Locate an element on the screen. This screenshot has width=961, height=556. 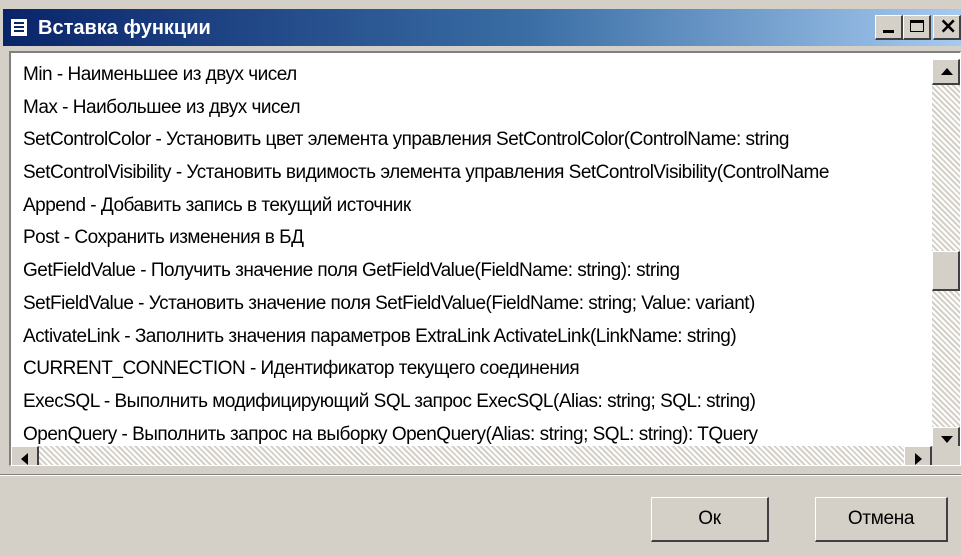
minimize-button is located at coordinates (889, 27).